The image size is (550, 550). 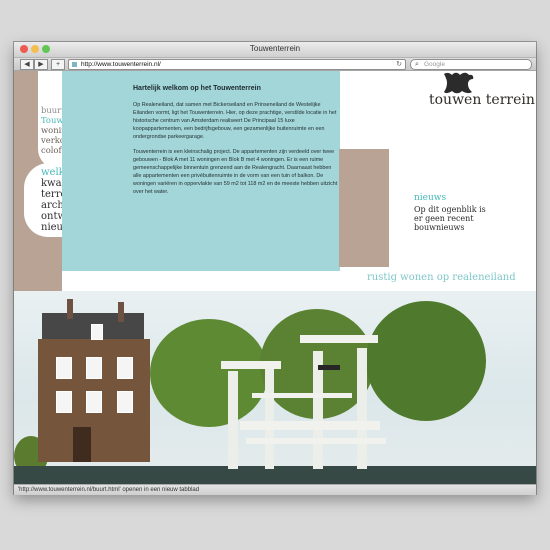 I want to click on door, so click(x=82, y=444).